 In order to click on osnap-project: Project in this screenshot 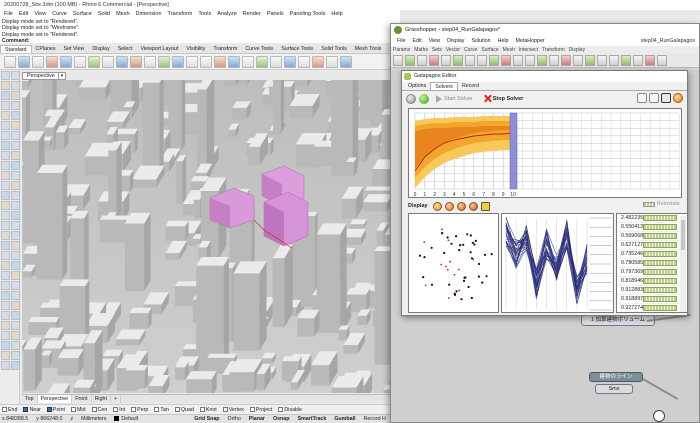, I will do `click(260, 409)`.